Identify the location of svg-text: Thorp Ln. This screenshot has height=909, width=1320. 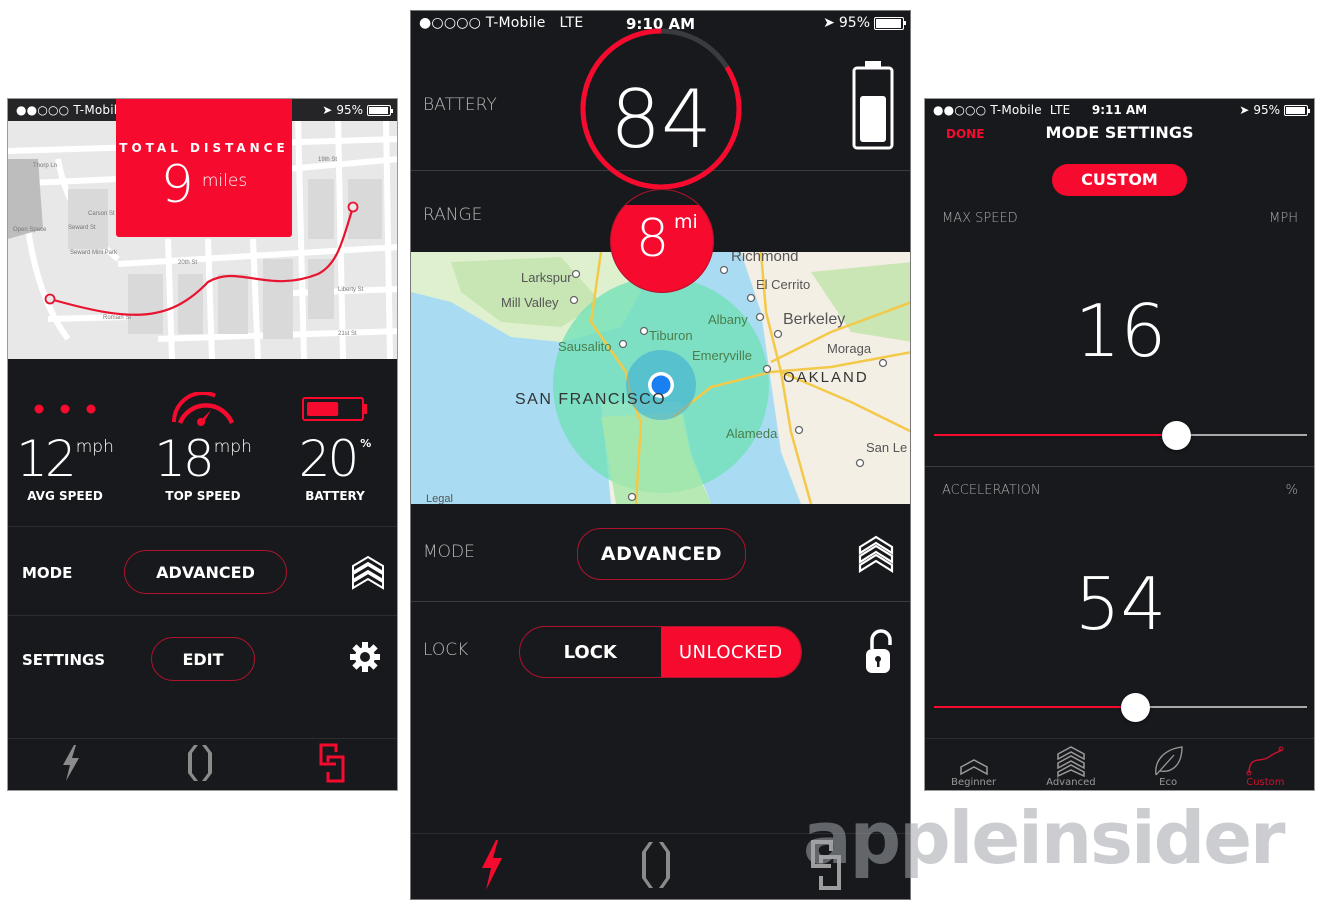
(45, 166).